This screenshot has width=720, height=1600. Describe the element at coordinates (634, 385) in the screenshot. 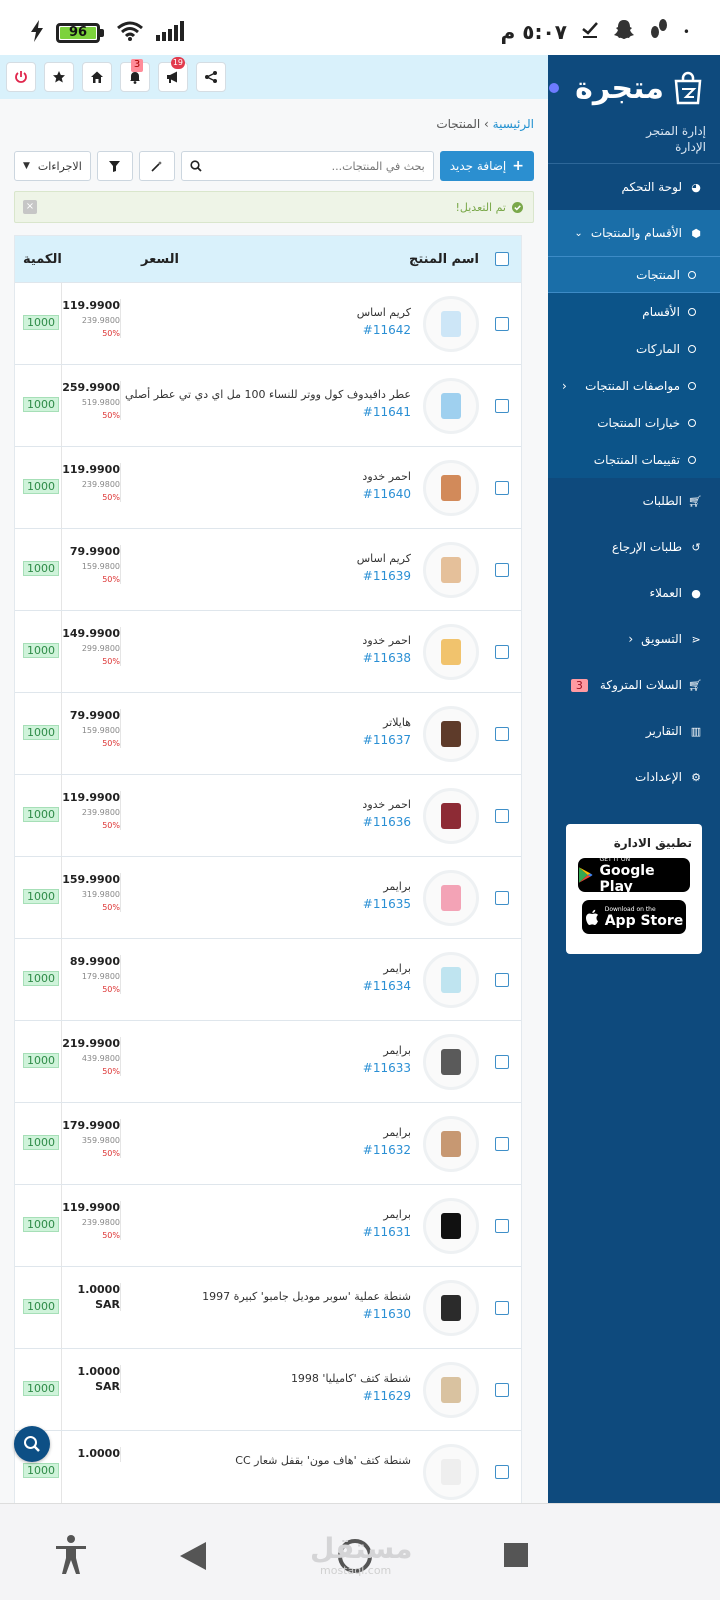

I see `sidebar-subitem-specifications: مواصفات المنتجات ‹` at that location.